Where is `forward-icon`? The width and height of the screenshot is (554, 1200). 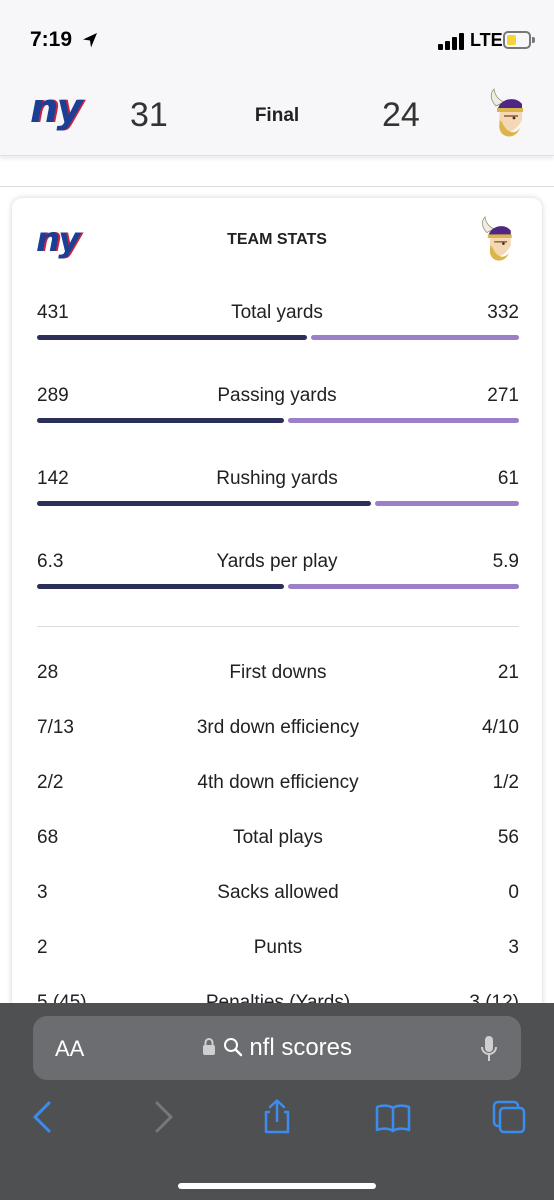 forward-icon is located at coordinates (163, 1117).